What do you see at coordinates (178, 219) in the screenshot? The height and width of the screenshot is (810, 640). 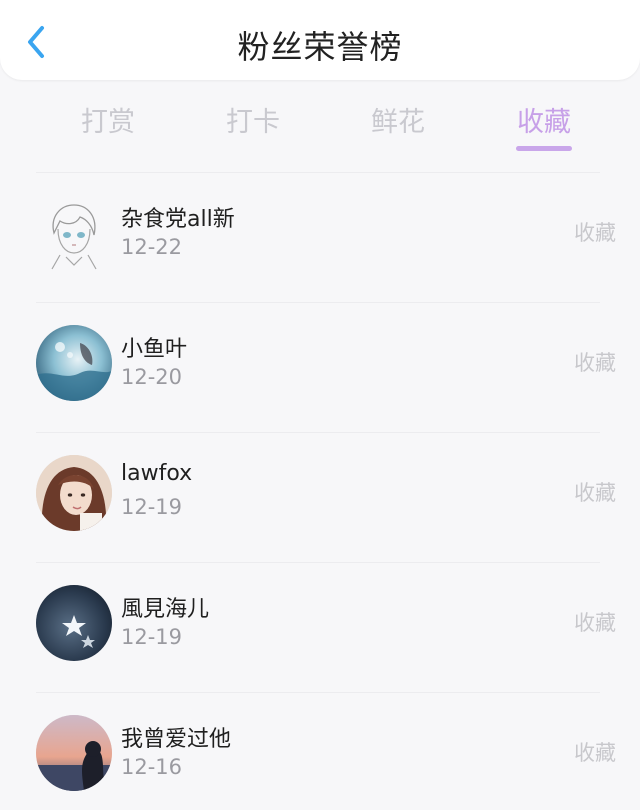 I see `fan-name: 杂食党all新` at bounding box center [178, 219].